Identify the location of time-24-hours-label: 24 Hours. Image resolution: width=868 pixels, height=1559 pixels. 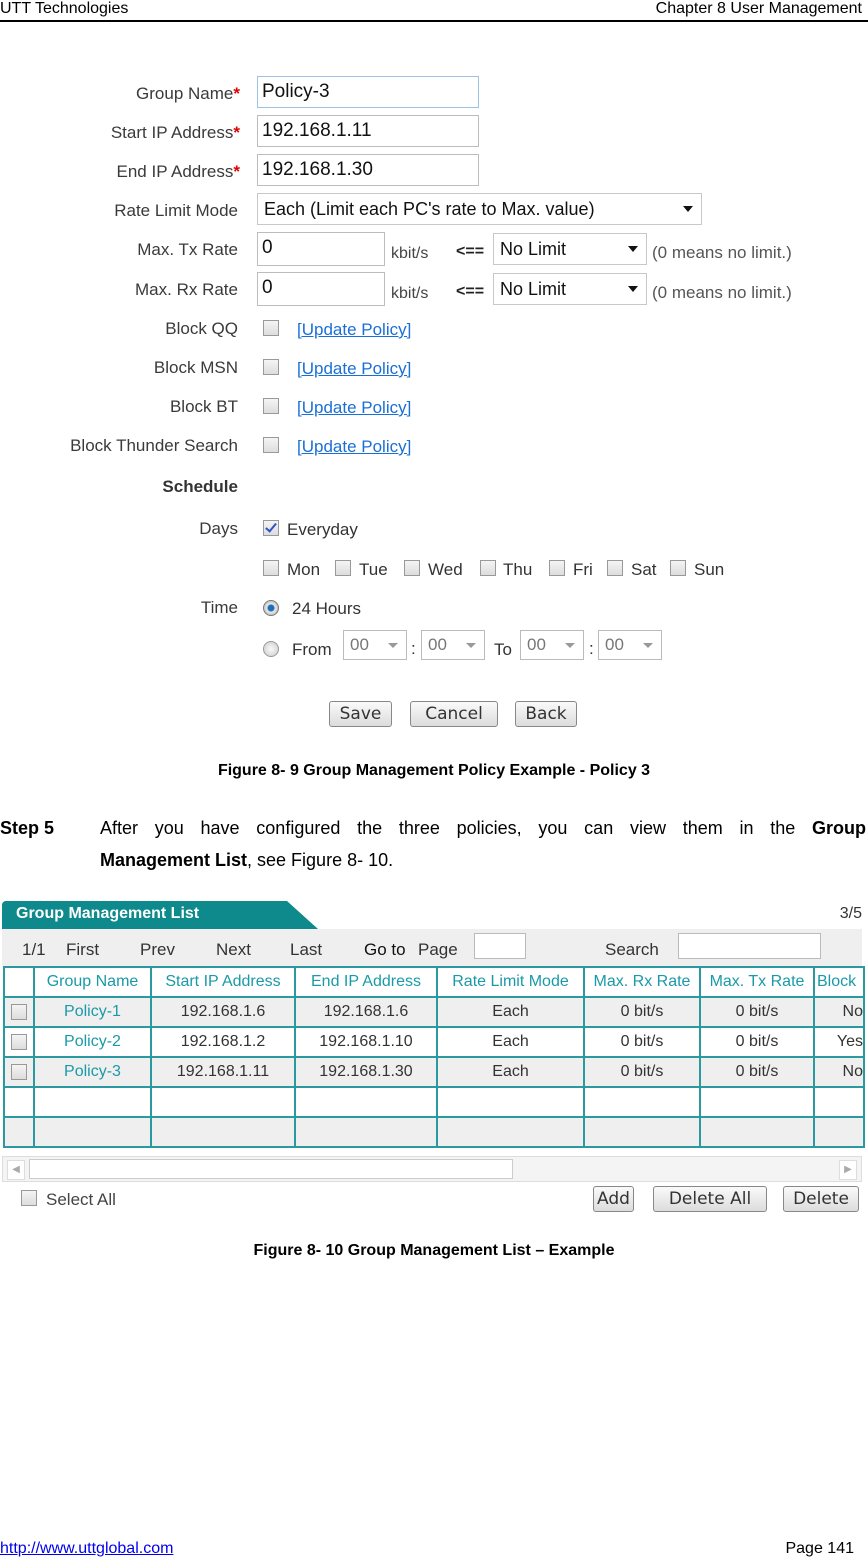
(326, 608).